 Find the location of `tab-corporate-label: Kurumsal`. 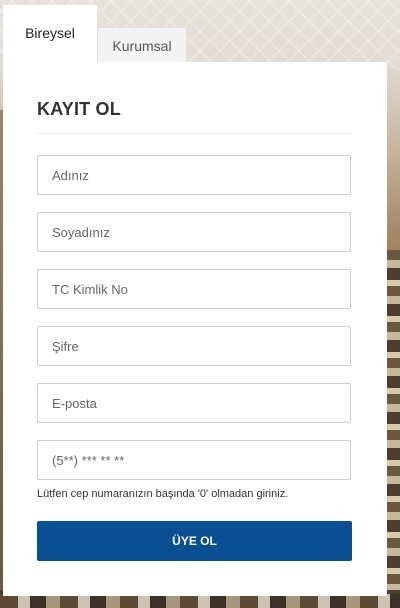

tab-corporate-label: Kurumsal is located at coordinates (142, 45).